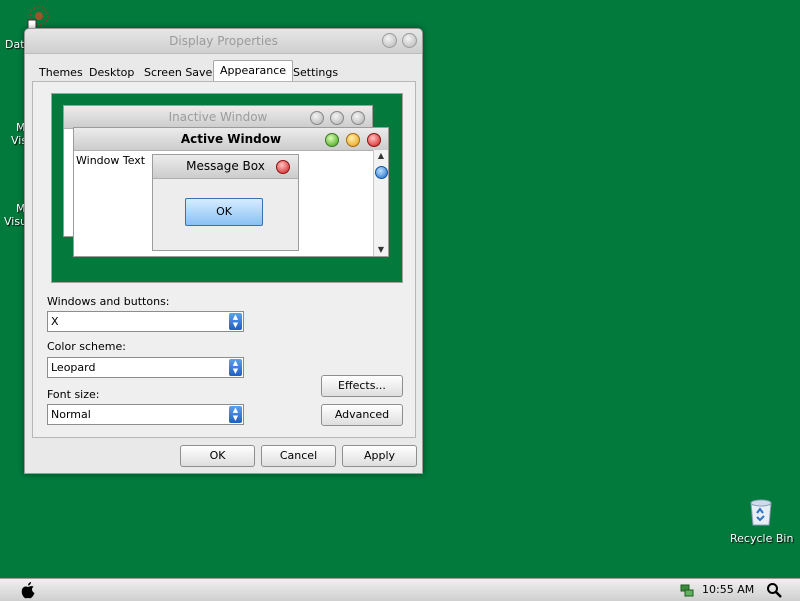 This screenshot has width=800, height=601. Describe the element at coordinates (108, 301) in the screenshot. I see `windows-buttons-label: Windows and buttons:` at that location.